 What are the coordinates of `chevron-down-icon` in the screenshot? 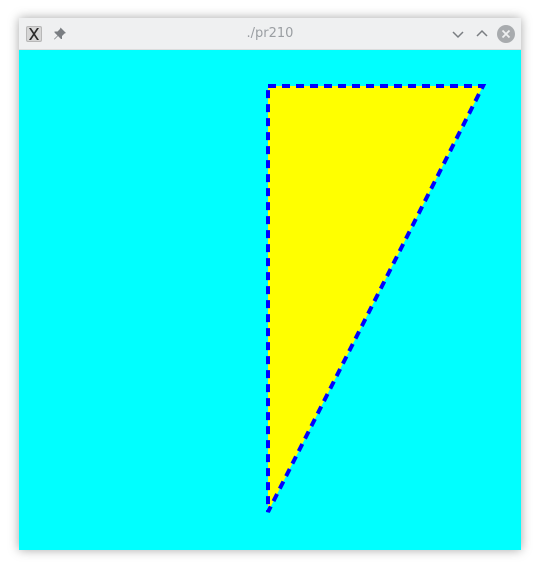 It's located at (458, 35).